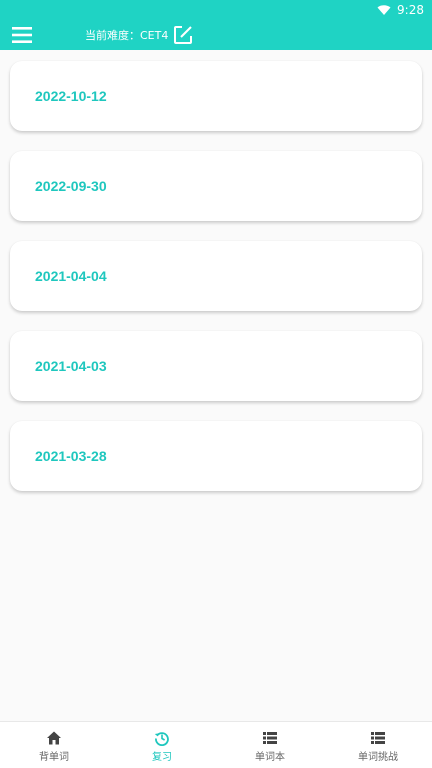 This screenshot has width=432, height=768. What do you see at coordinates (378, 745) in the screenshot?
I see `nav-item-challenge: 单词挑战` at bounding box center [378, 745].